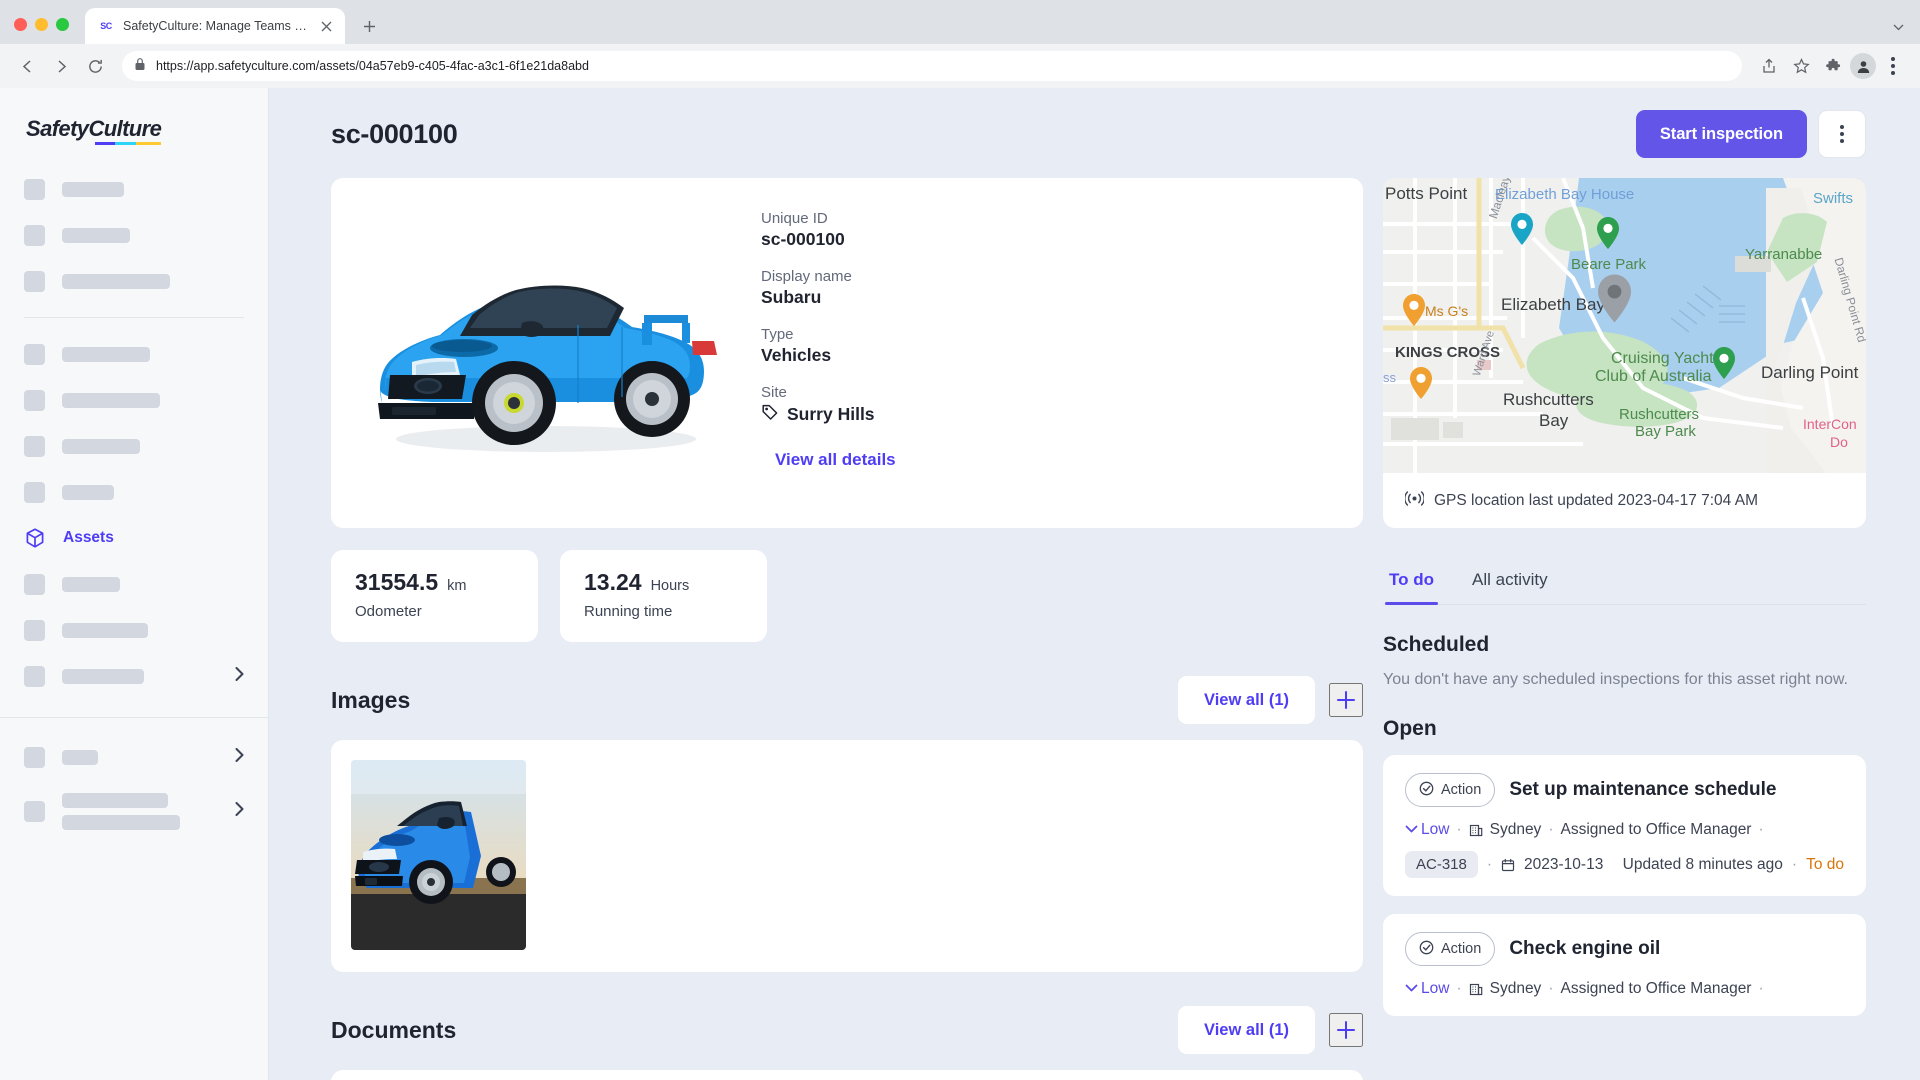 The image size is (1920, 1080). What do you see at coordinates (371, 699) in the screenshot?
I see `images-section-title: Images` at bounding box center [371, 699].